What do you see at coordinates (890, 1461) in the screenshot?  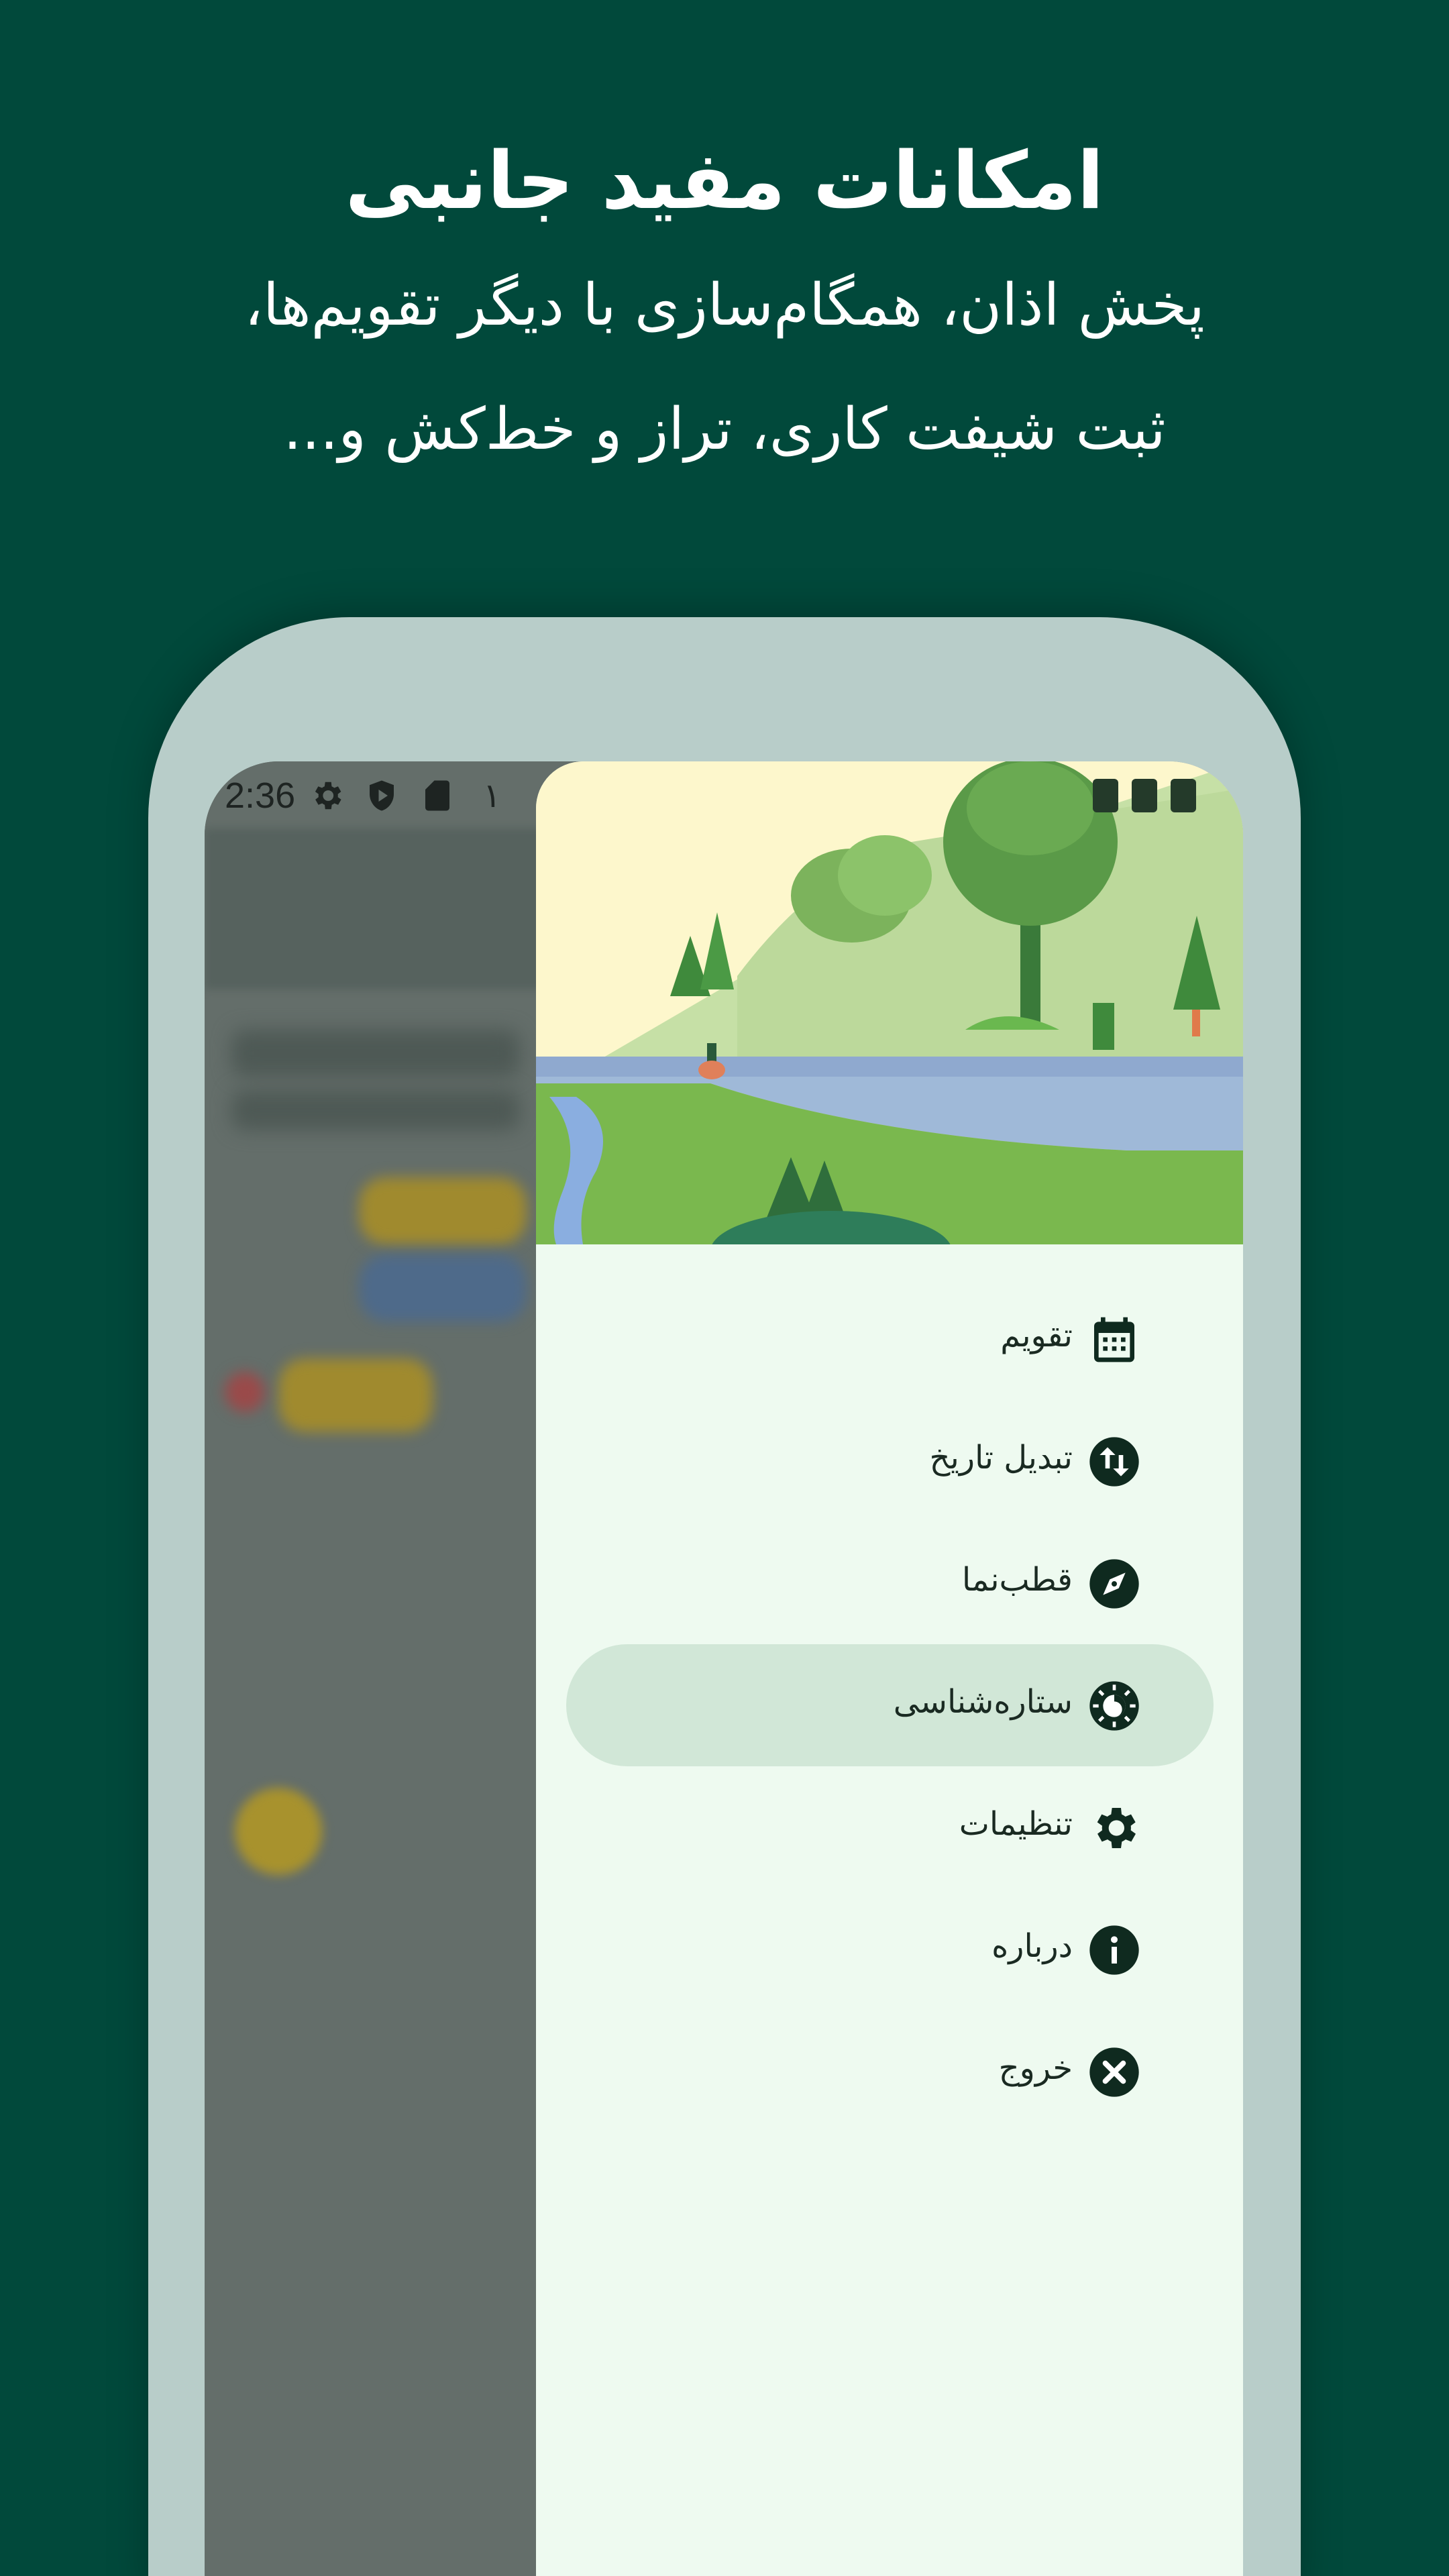 I see `drawer-item-date-converter: تبدیل تاریخ` at bounding box center [890, 1461].